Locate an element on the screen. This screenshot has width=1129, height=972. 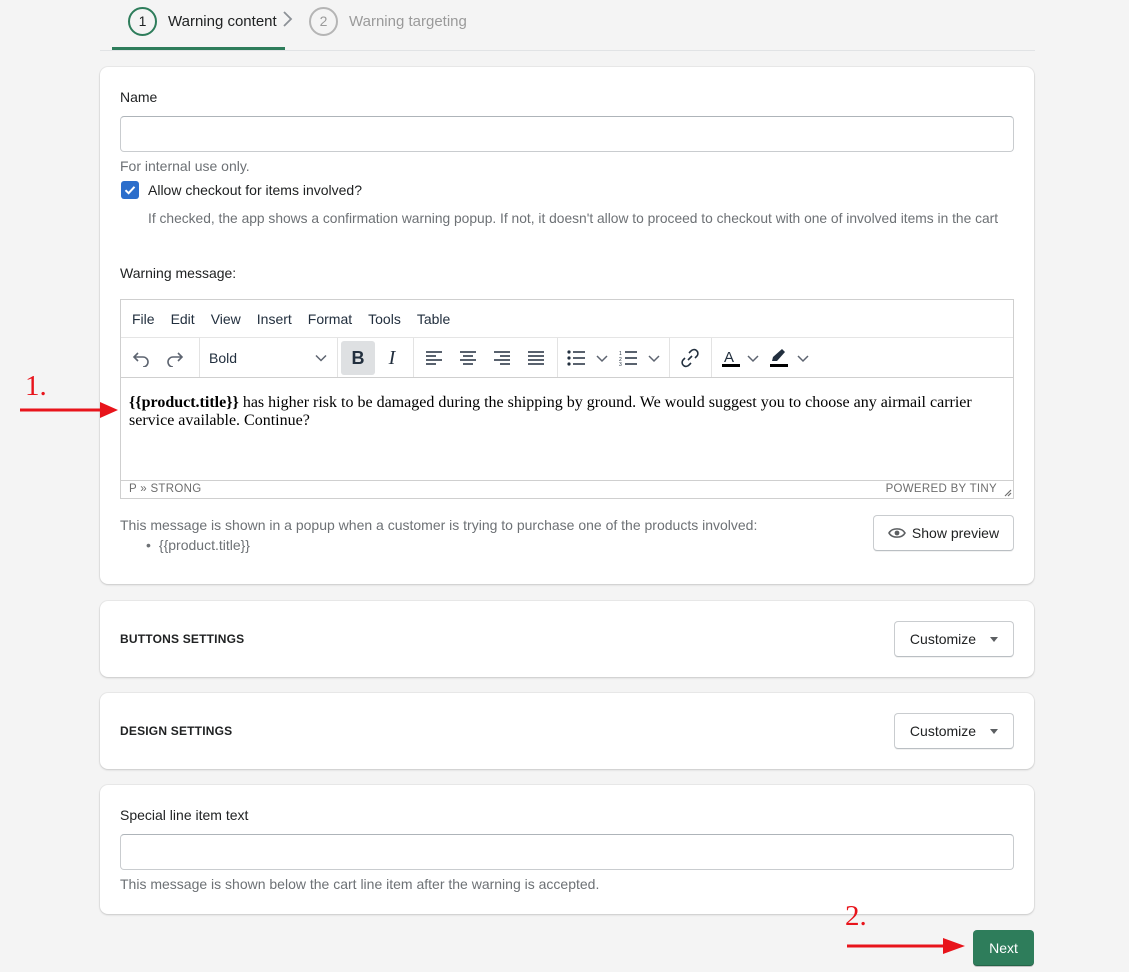
special-line-input is located at coordinates (567, 852).